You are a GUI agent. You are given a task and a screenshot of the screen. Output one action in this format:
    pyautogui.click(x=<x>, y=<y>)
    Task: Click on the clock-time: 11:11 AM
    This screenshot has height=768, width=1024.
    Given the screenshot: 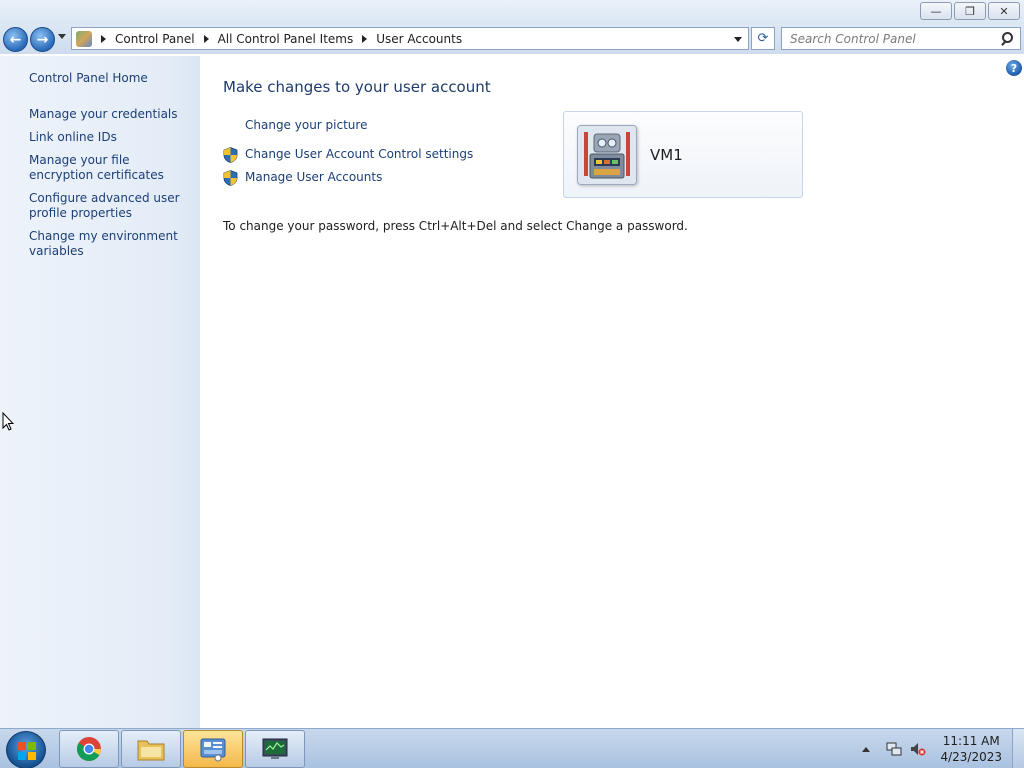 What is the action you would take?
    pyautogui.click(x=971, y=741)
    